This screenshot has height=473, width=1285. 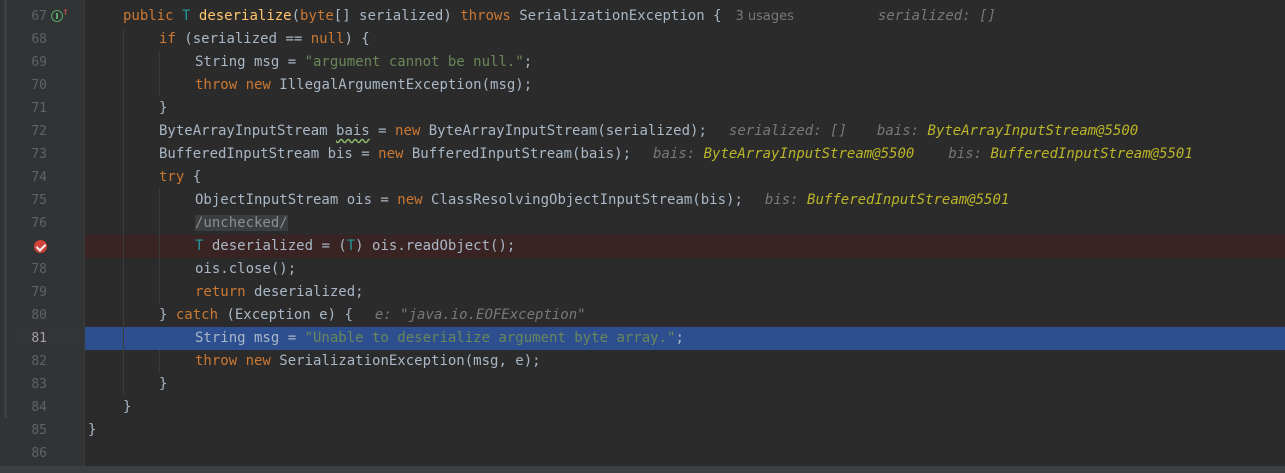 What do you see at coordinates (642, 292) in the screenshot?
I see `code-line-79: 79 return deserialized;` at bounding box center [642, 292].